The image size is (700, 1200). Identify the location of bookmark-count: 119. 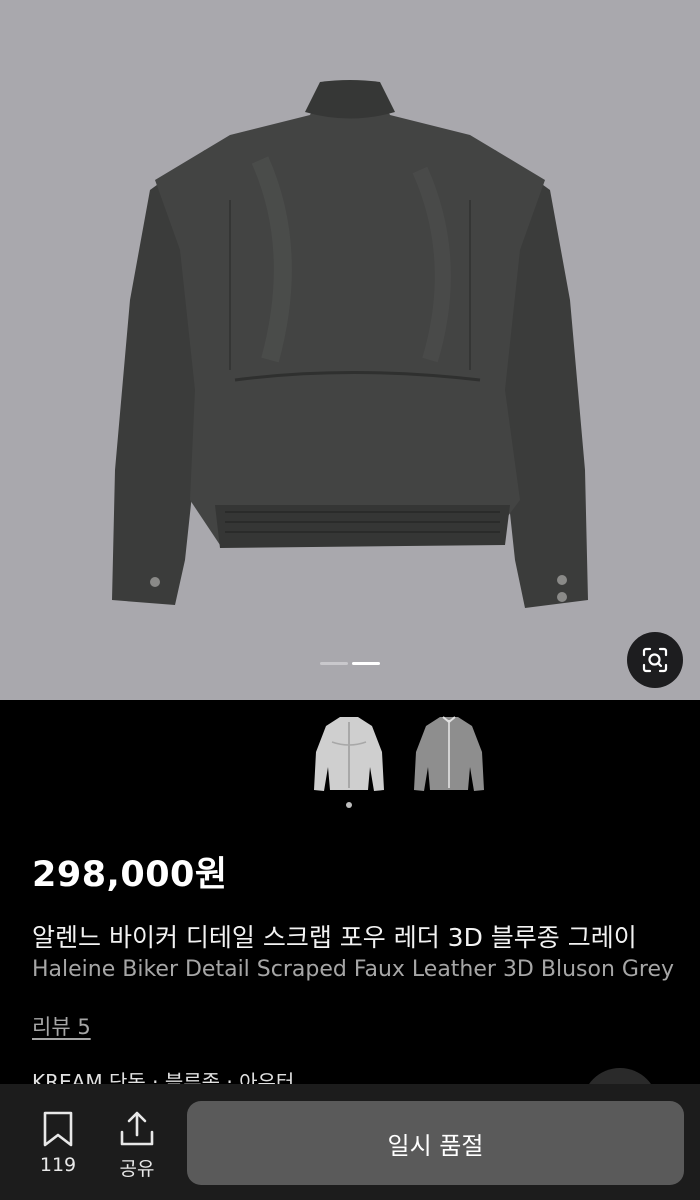
(58, 1165).